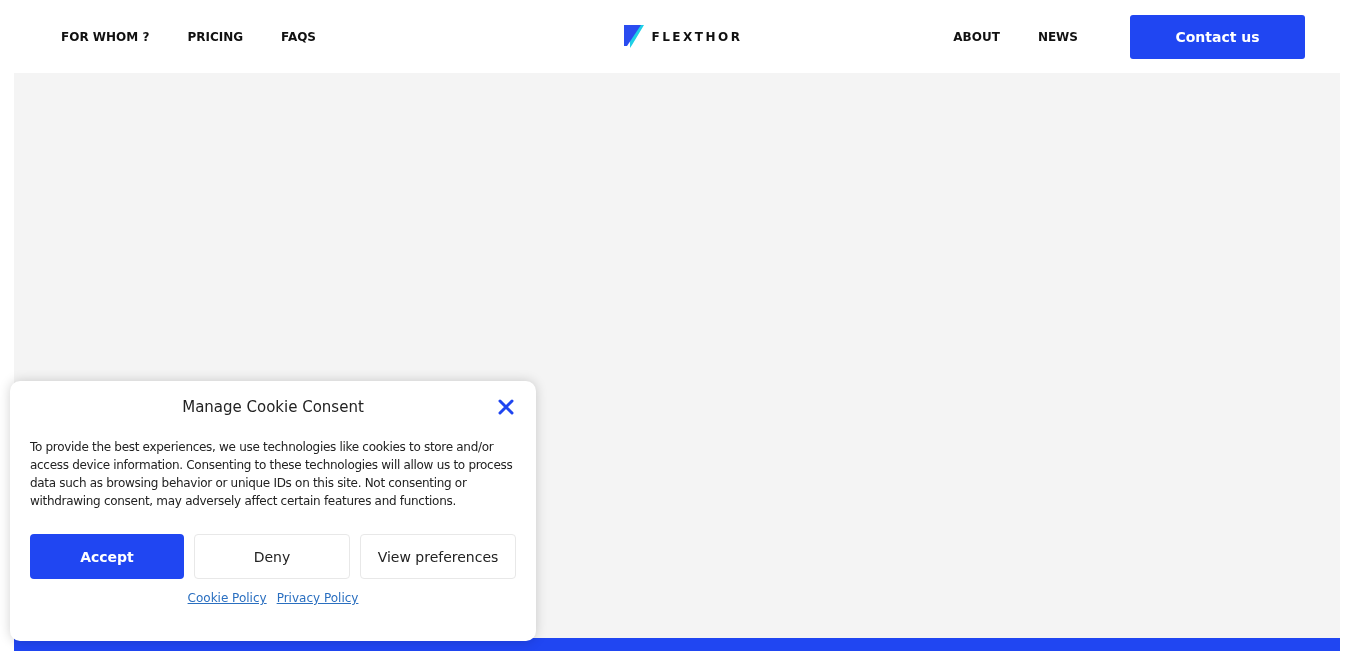 This screenshot has height=651, width=1366. I want to click on consent-button: View preferences, so click(438, 556).